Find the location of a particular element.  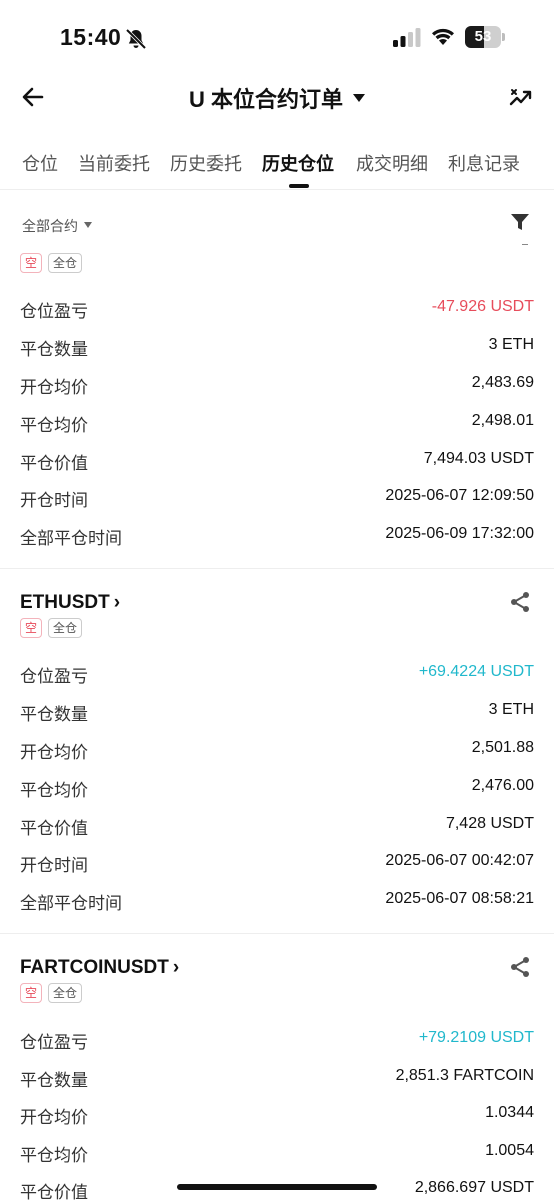

wifi-icon is located at coordinates (443, 36).